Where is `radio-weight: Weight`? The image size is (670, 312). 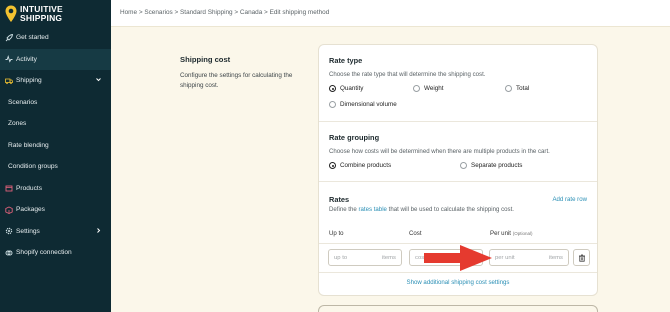 radio-weight: Weight is located at coordinates (428, 88).